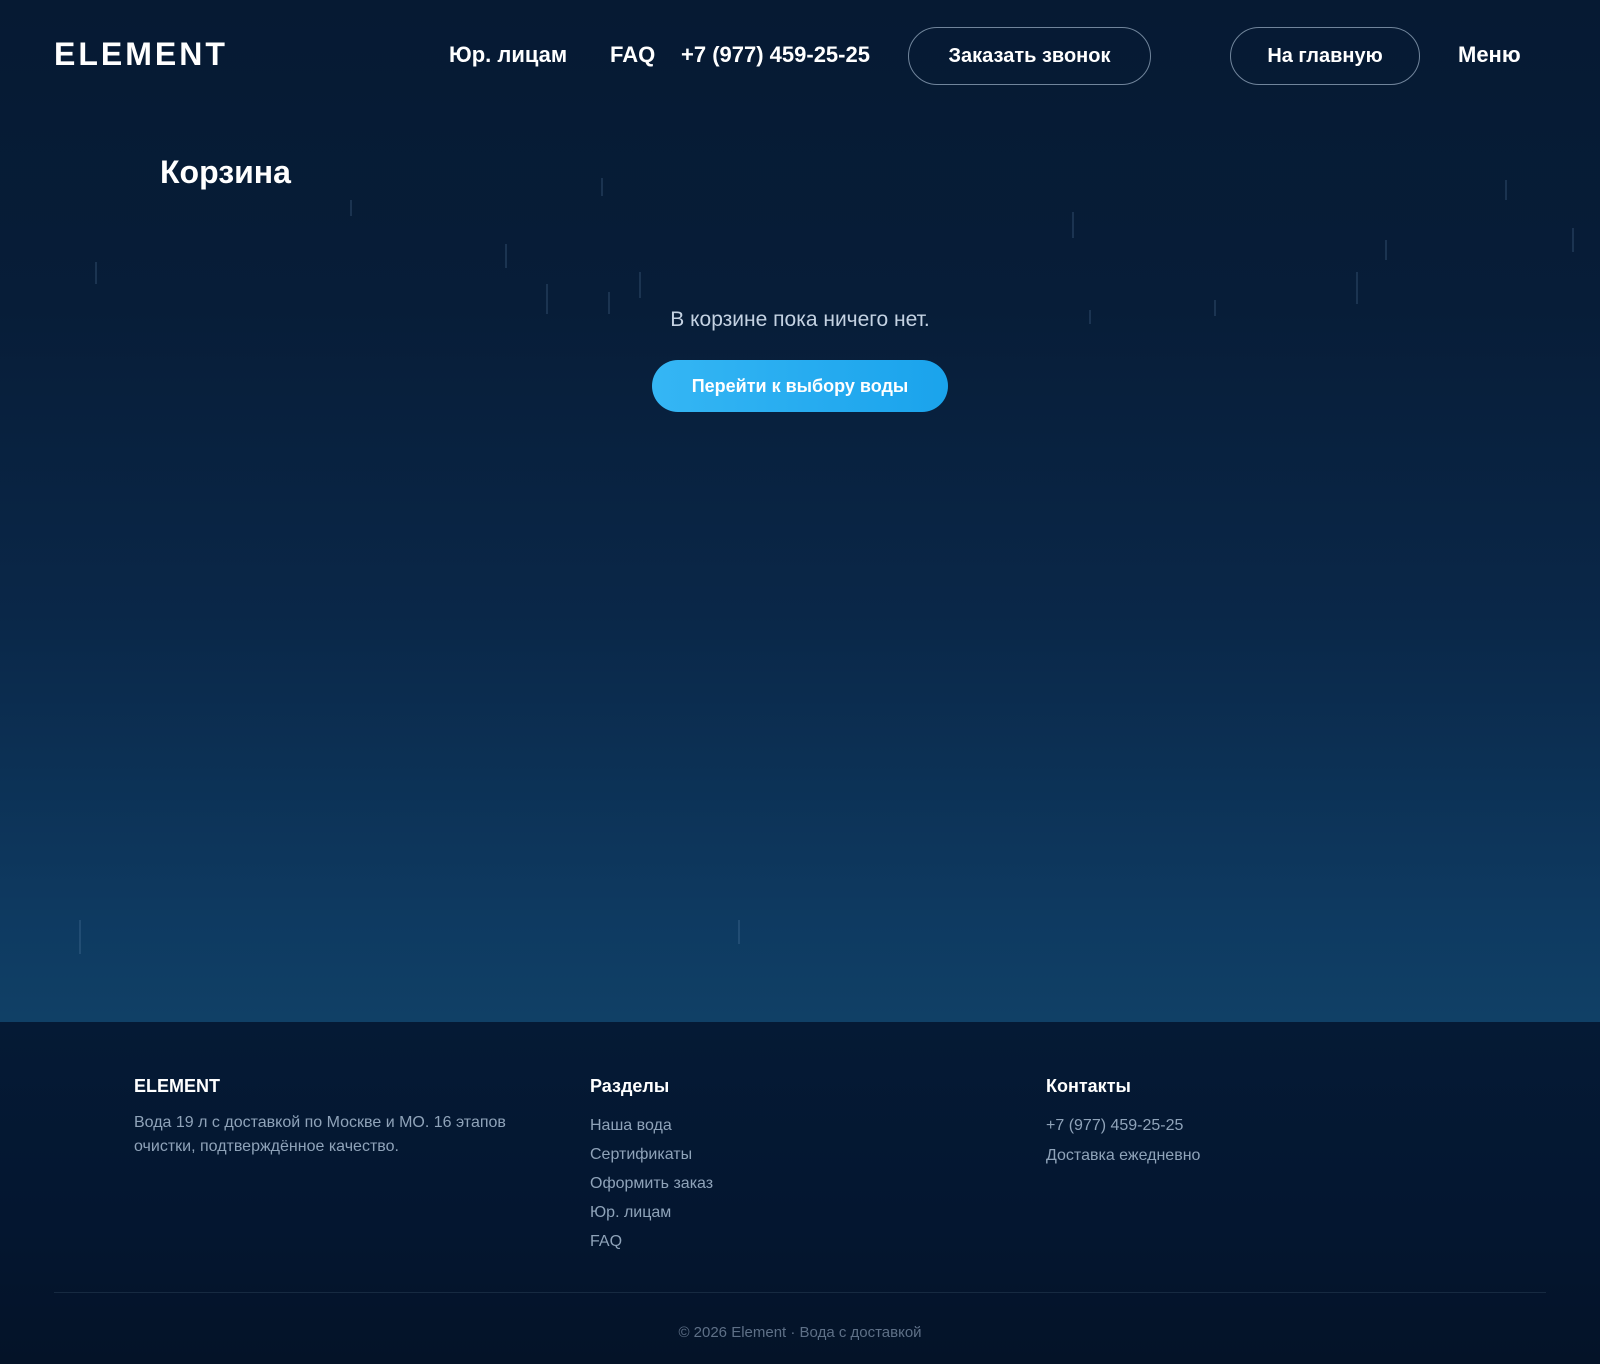  I want to click on home-button: На главную, so click(1325, 56).